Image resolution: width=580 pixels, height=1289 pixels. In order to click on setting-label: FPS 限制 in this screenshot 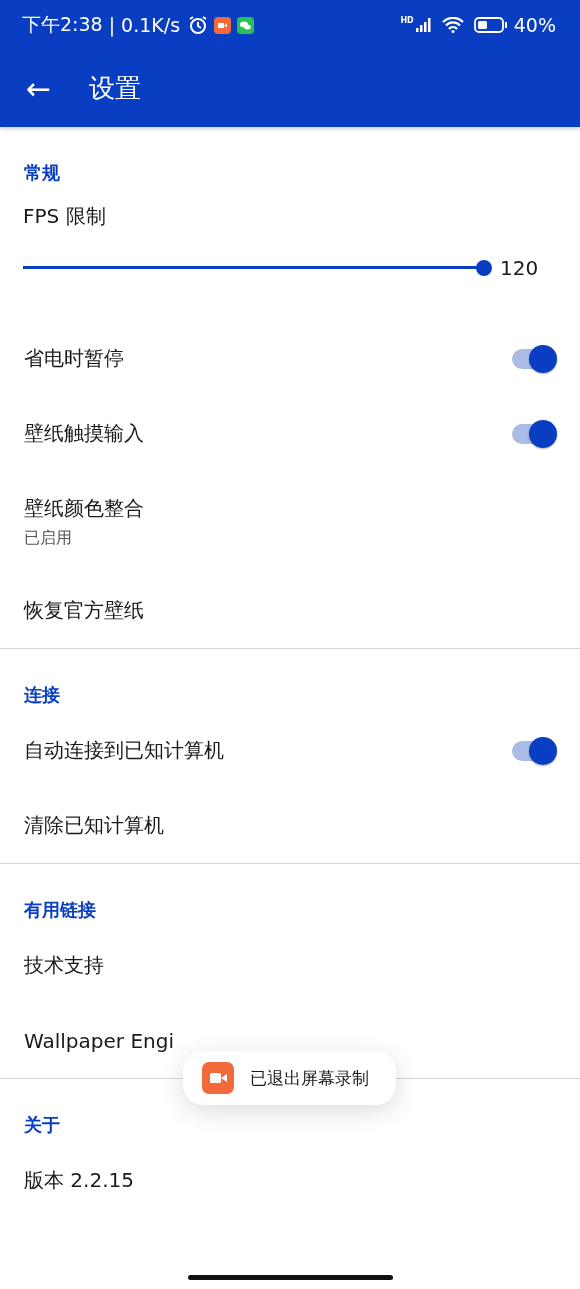, I will do `click(64, 216)`.